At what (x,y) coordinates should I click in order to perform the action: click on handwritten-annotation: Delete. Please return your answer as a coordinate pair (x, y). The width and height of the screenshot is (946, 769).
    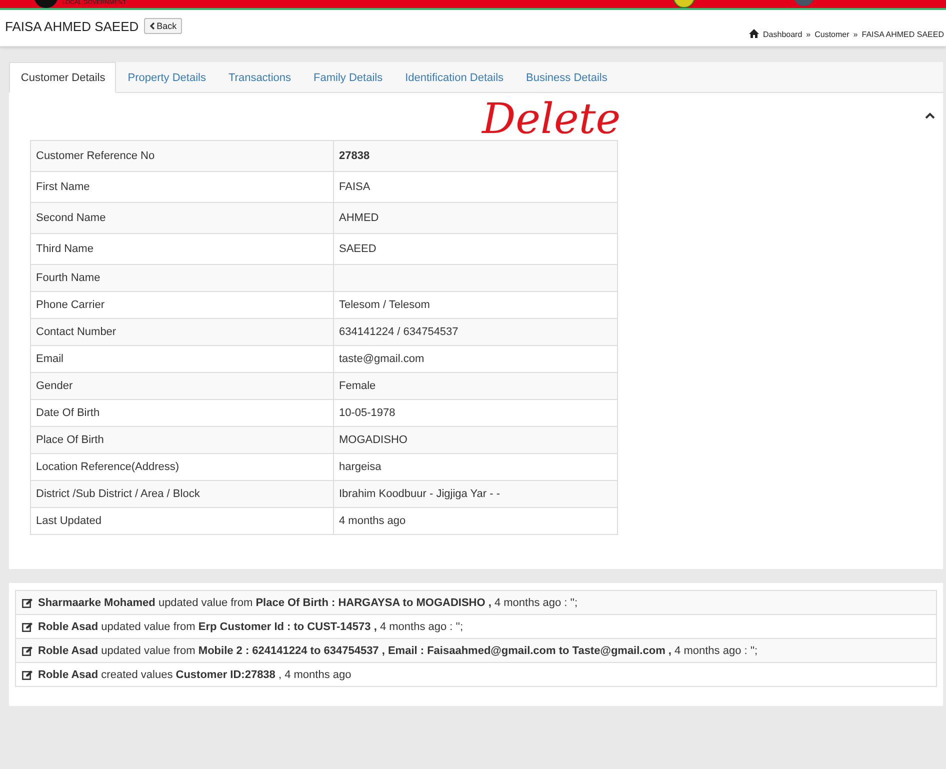
    Looking at the image, I should click on (551, 119).